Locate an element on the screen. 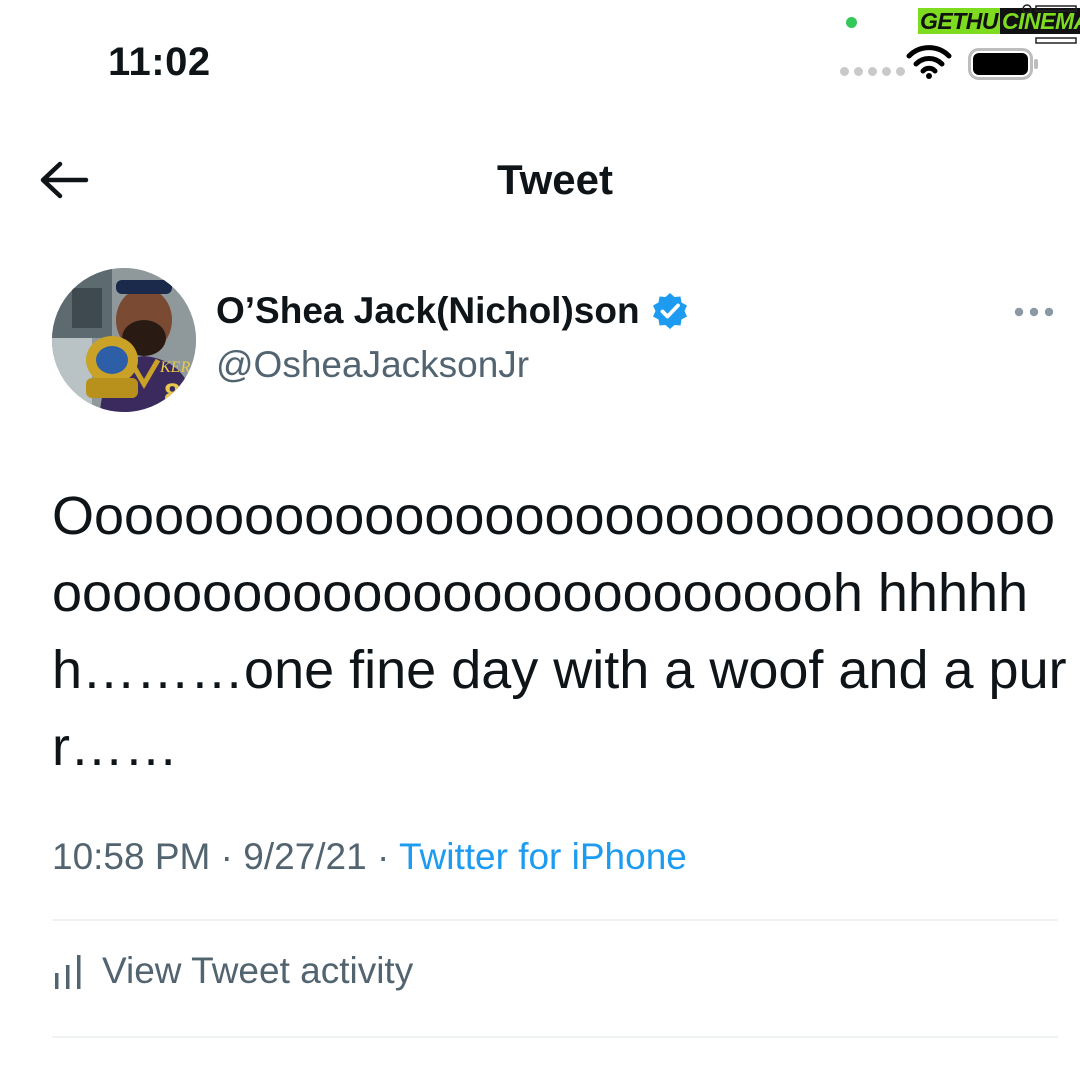  page-title: Tweet is located at coordinates (555, 179).